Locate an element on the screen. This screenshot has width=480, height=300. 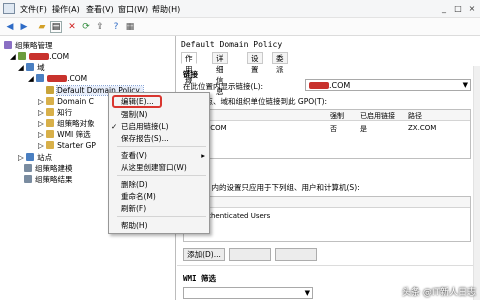
back-icon: ◀ is located at coordinates (10, 27).